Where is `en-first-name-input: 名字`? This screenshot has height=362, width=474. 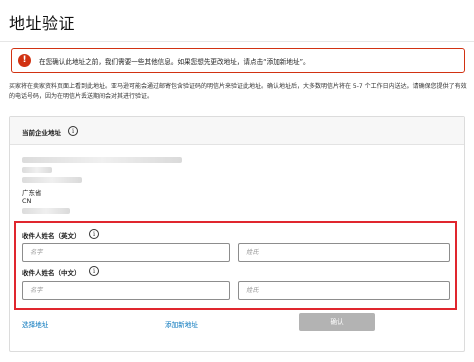 en-first-name-input: 名字 is located at coordinates (126, 252).